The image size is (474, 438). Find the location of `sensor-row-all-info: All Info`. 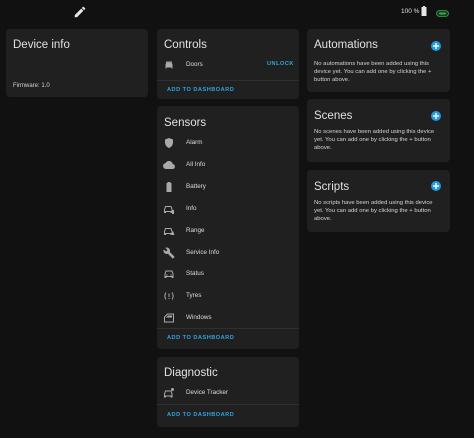

sensor-row-all-info: All Info is located at coordinates (228, 165).